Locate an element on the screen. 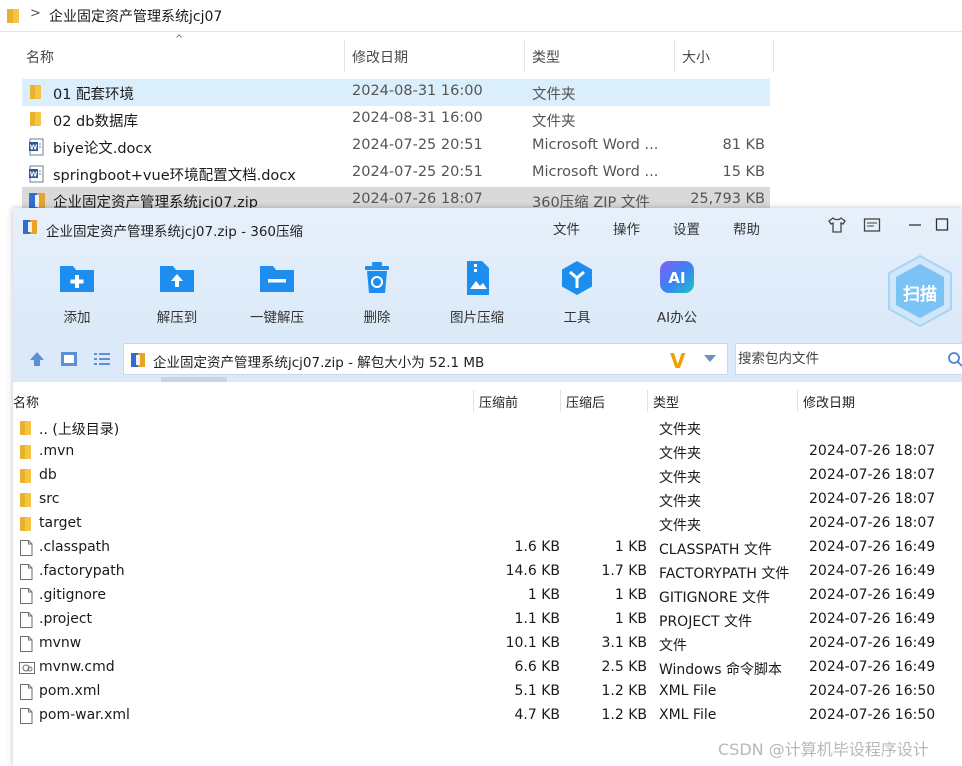 Image resolution: width=962 pixels, height=766 pixels. archive-search-box is located at coordinates (848, 359).